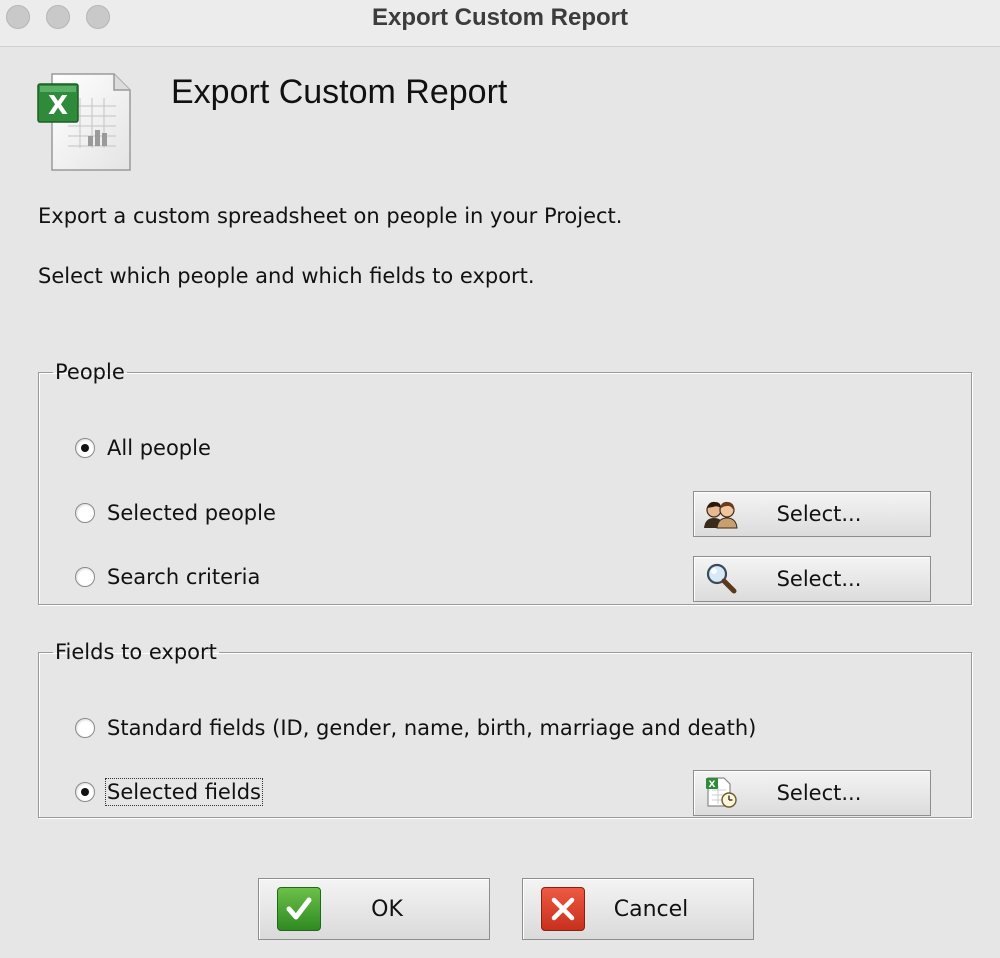 The width and height of the screenshot is (1000, 958). What do you see at coordinates (184, 577) in the screenshot?
I see `radio-label: Search criteria` at bounding box center [184, 577].